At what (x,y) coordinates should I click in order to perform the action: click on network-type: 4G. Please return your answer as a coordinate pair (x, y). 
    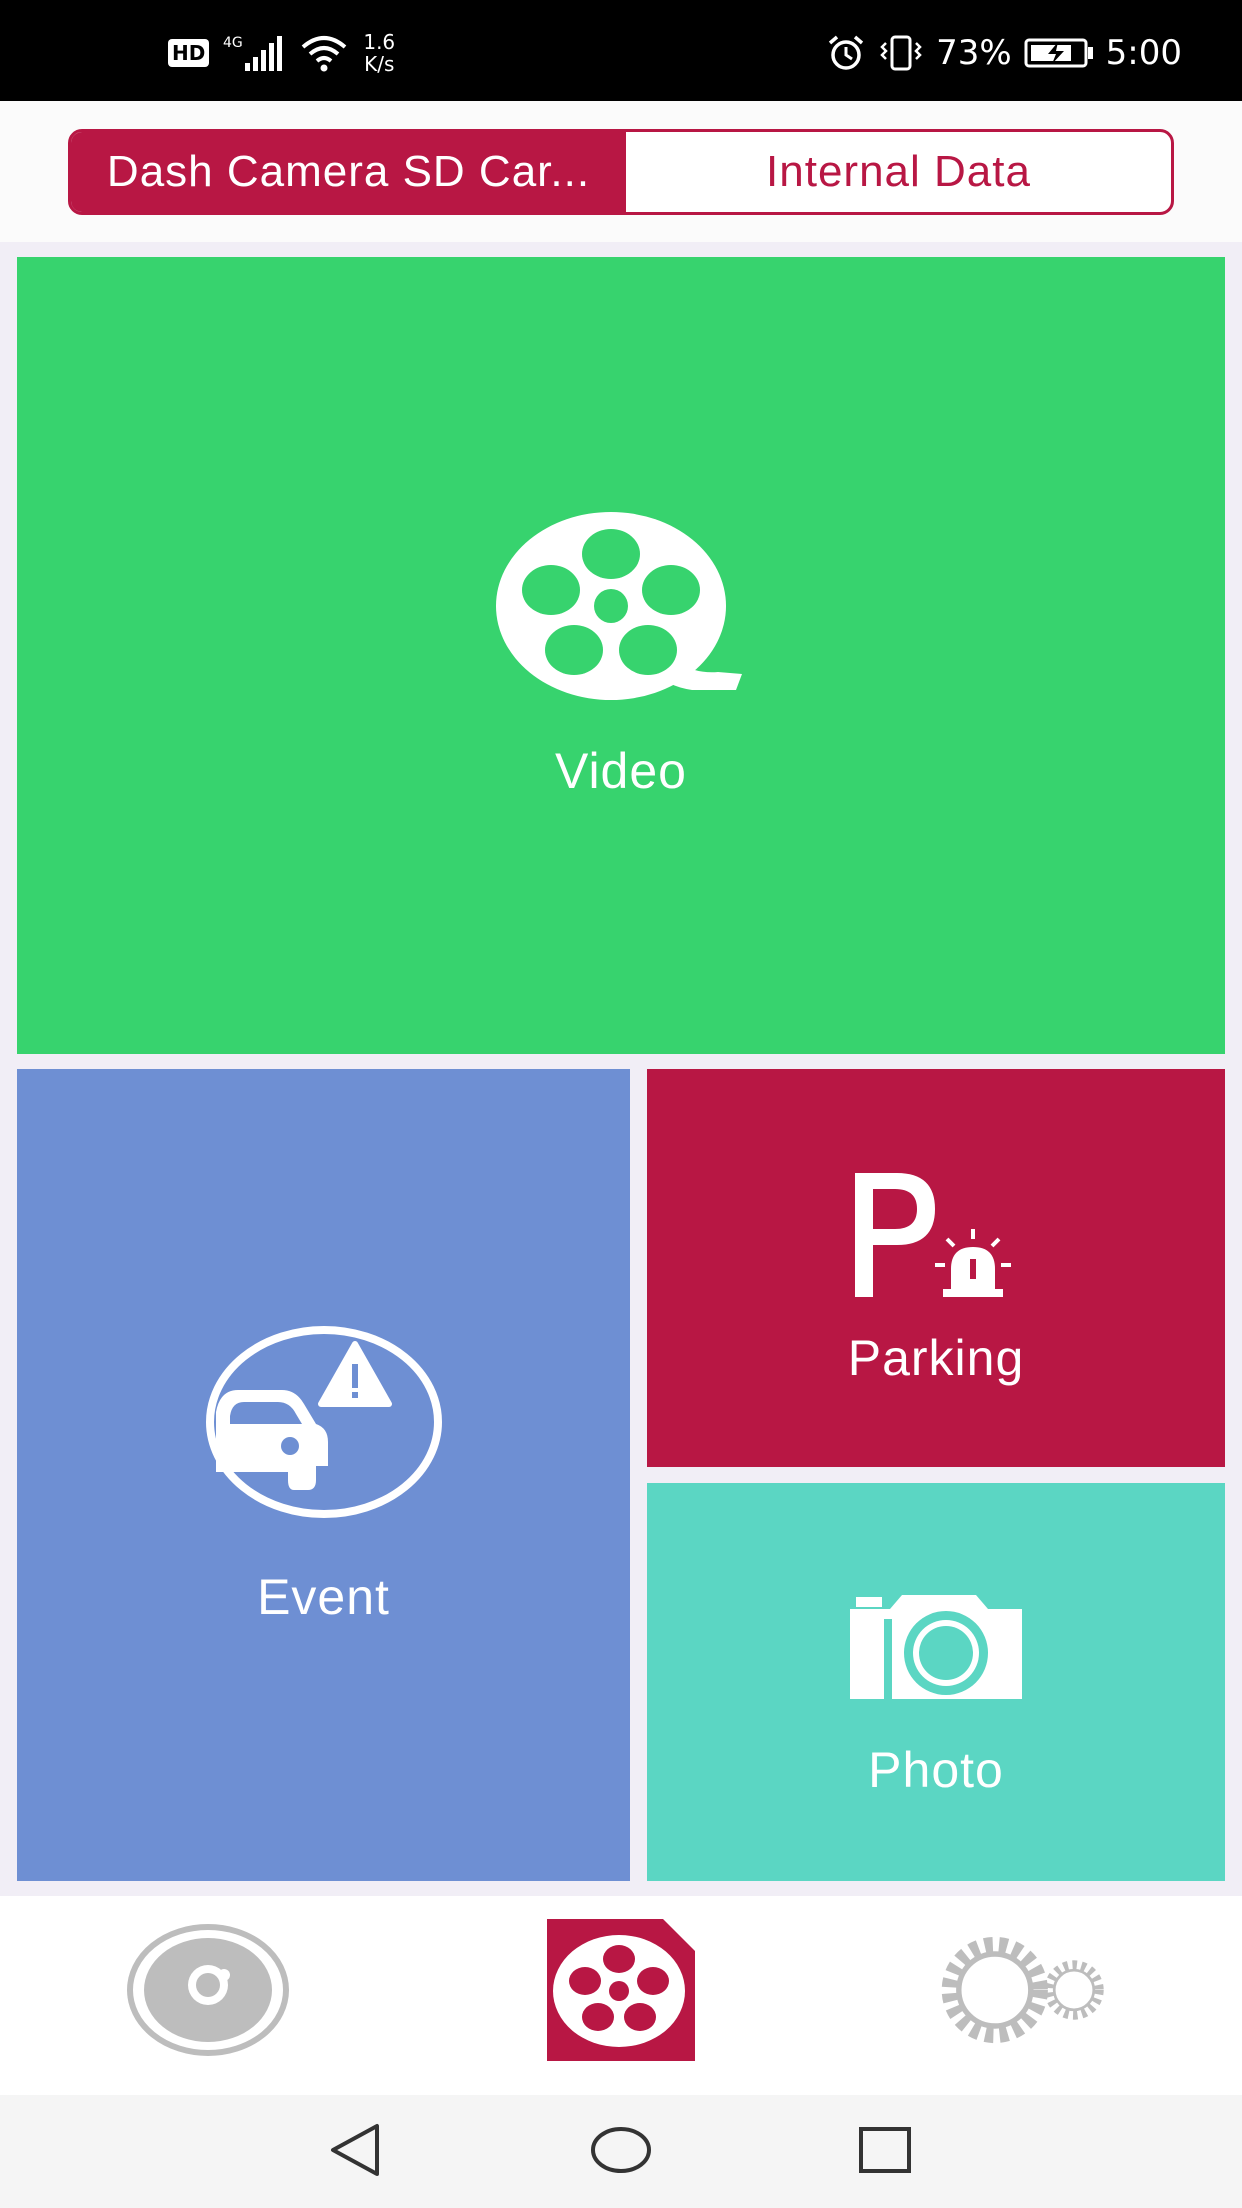
    Looking at the image, I should click on (233, 43).